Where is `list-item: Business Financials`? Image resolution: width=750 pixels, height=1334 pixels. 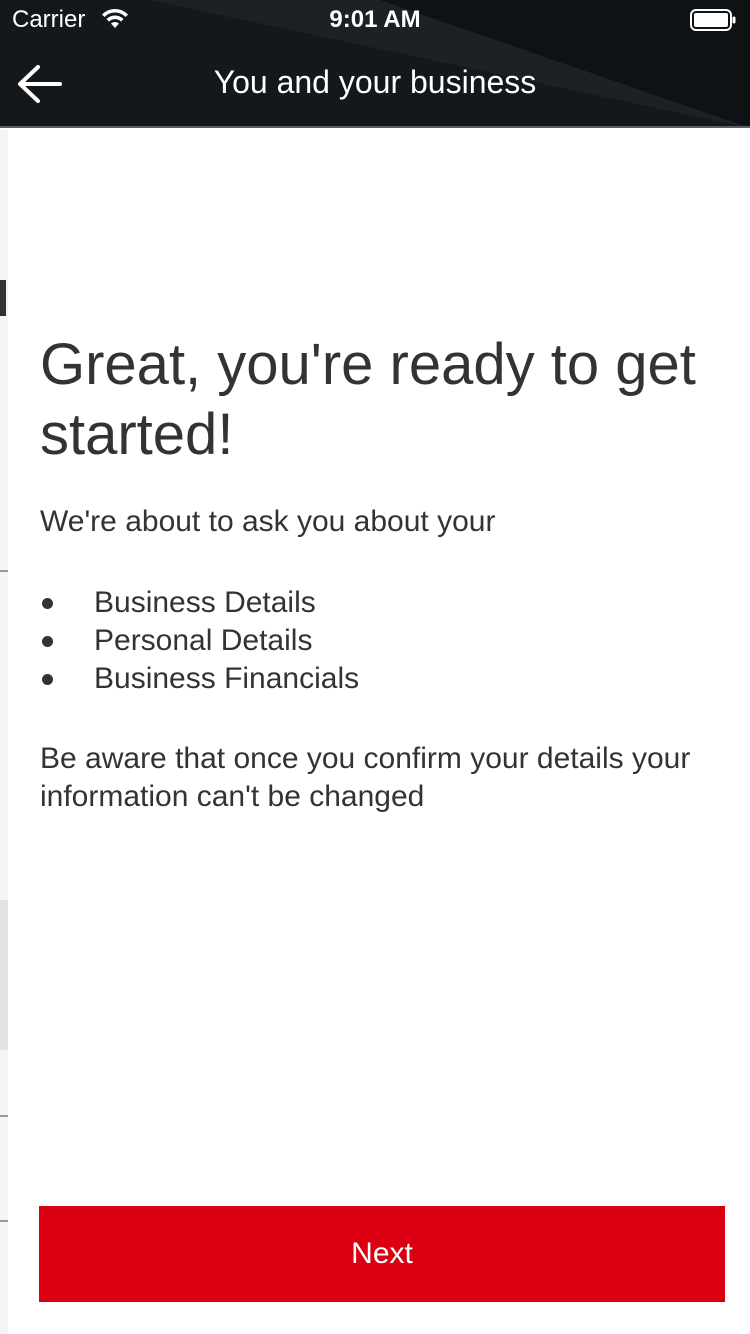
list-item: Business Financials is located at coordinates (199, 679).